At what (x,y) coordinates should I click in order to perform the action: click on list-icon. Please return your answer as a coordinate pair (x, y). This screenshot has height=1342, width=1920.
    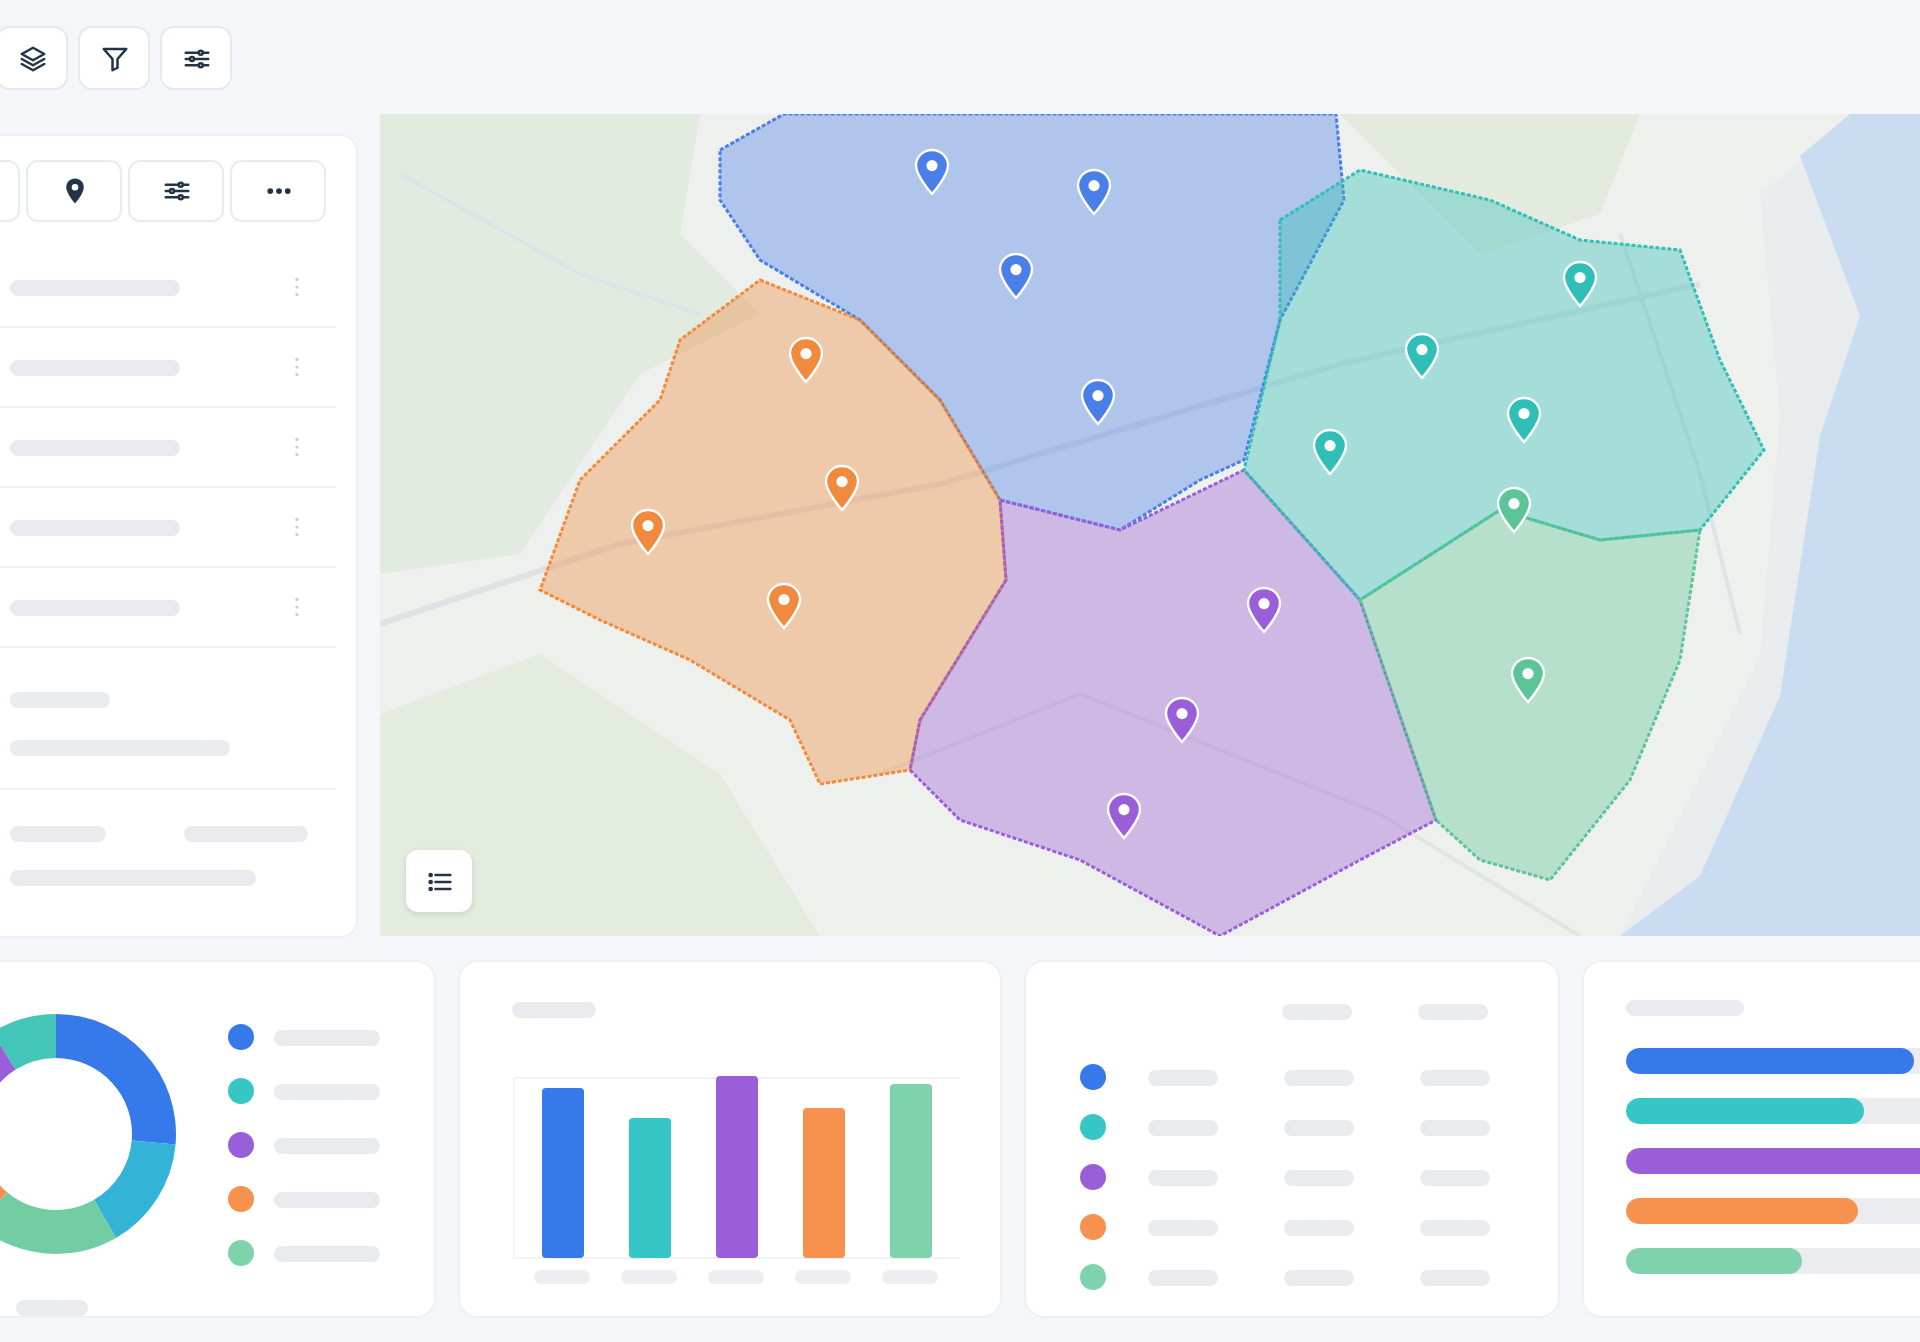
    Looking at the image, I should click on (439, 881).